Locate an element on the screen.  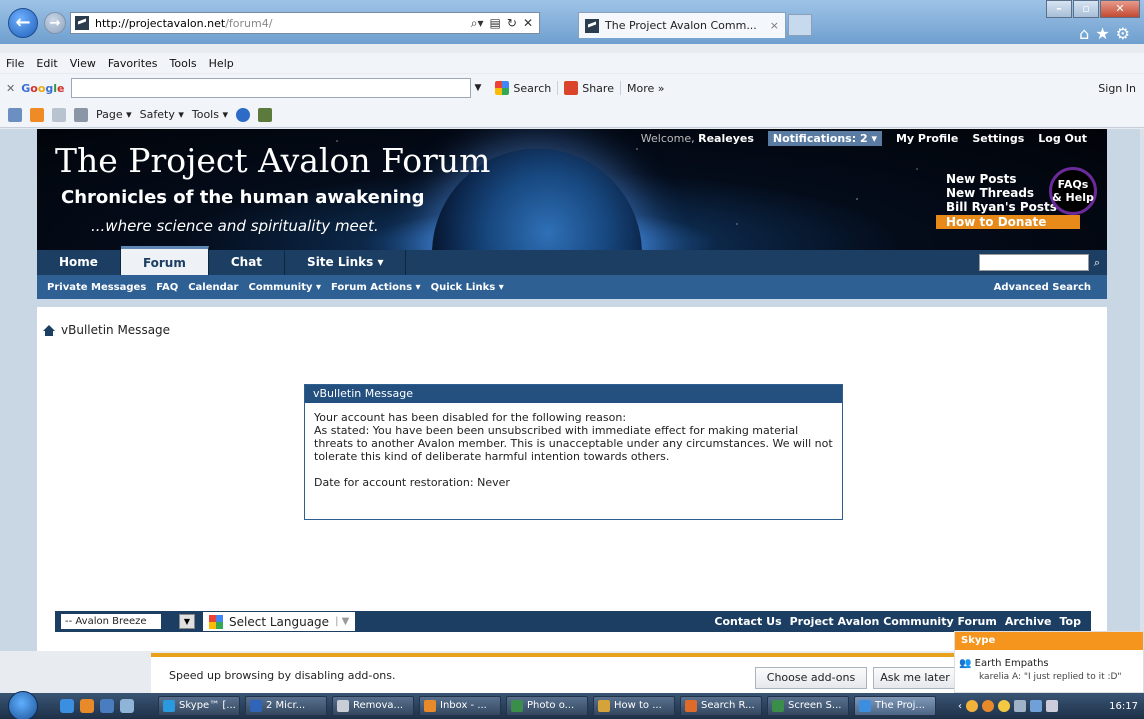
page-scrollbar is located at coordinates (1142, 390).